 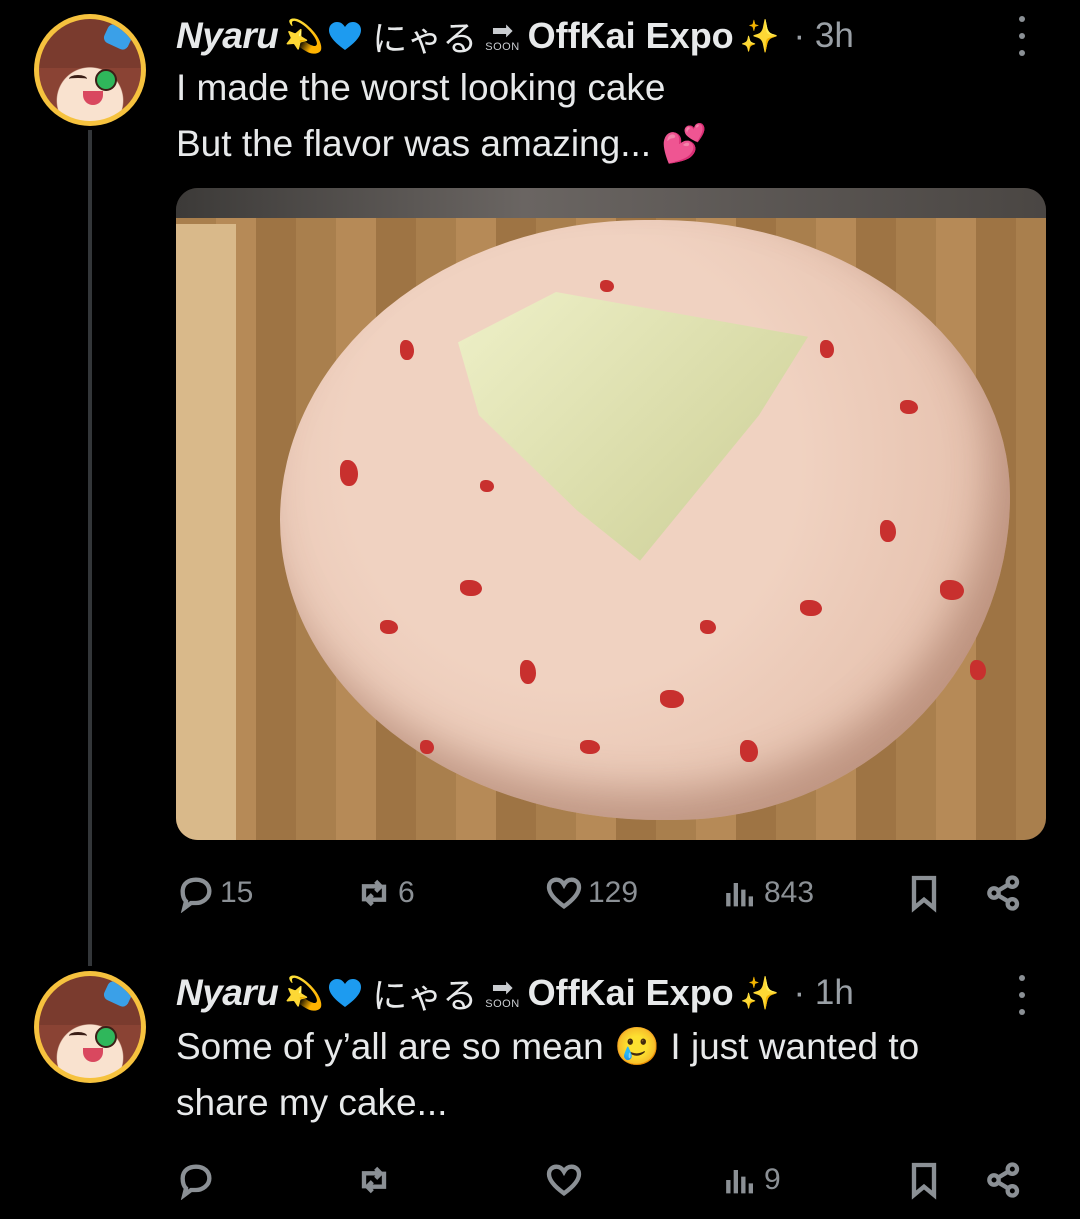 I want to click on views-button: 843, so click(x=767, y=893).